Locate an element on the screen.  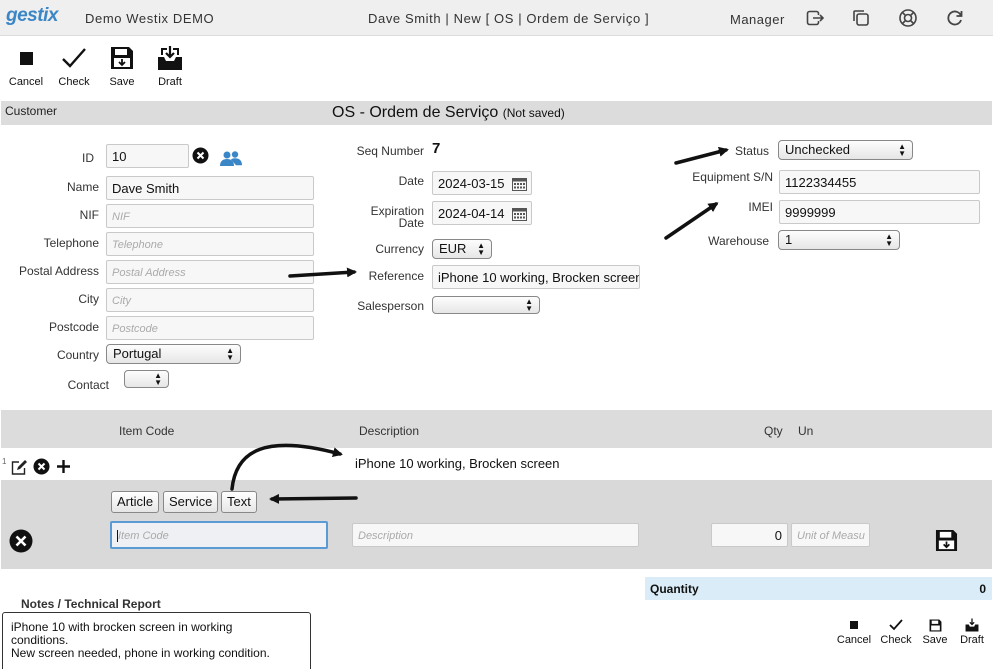
check-button: Check is located at coordinates (74, 66).